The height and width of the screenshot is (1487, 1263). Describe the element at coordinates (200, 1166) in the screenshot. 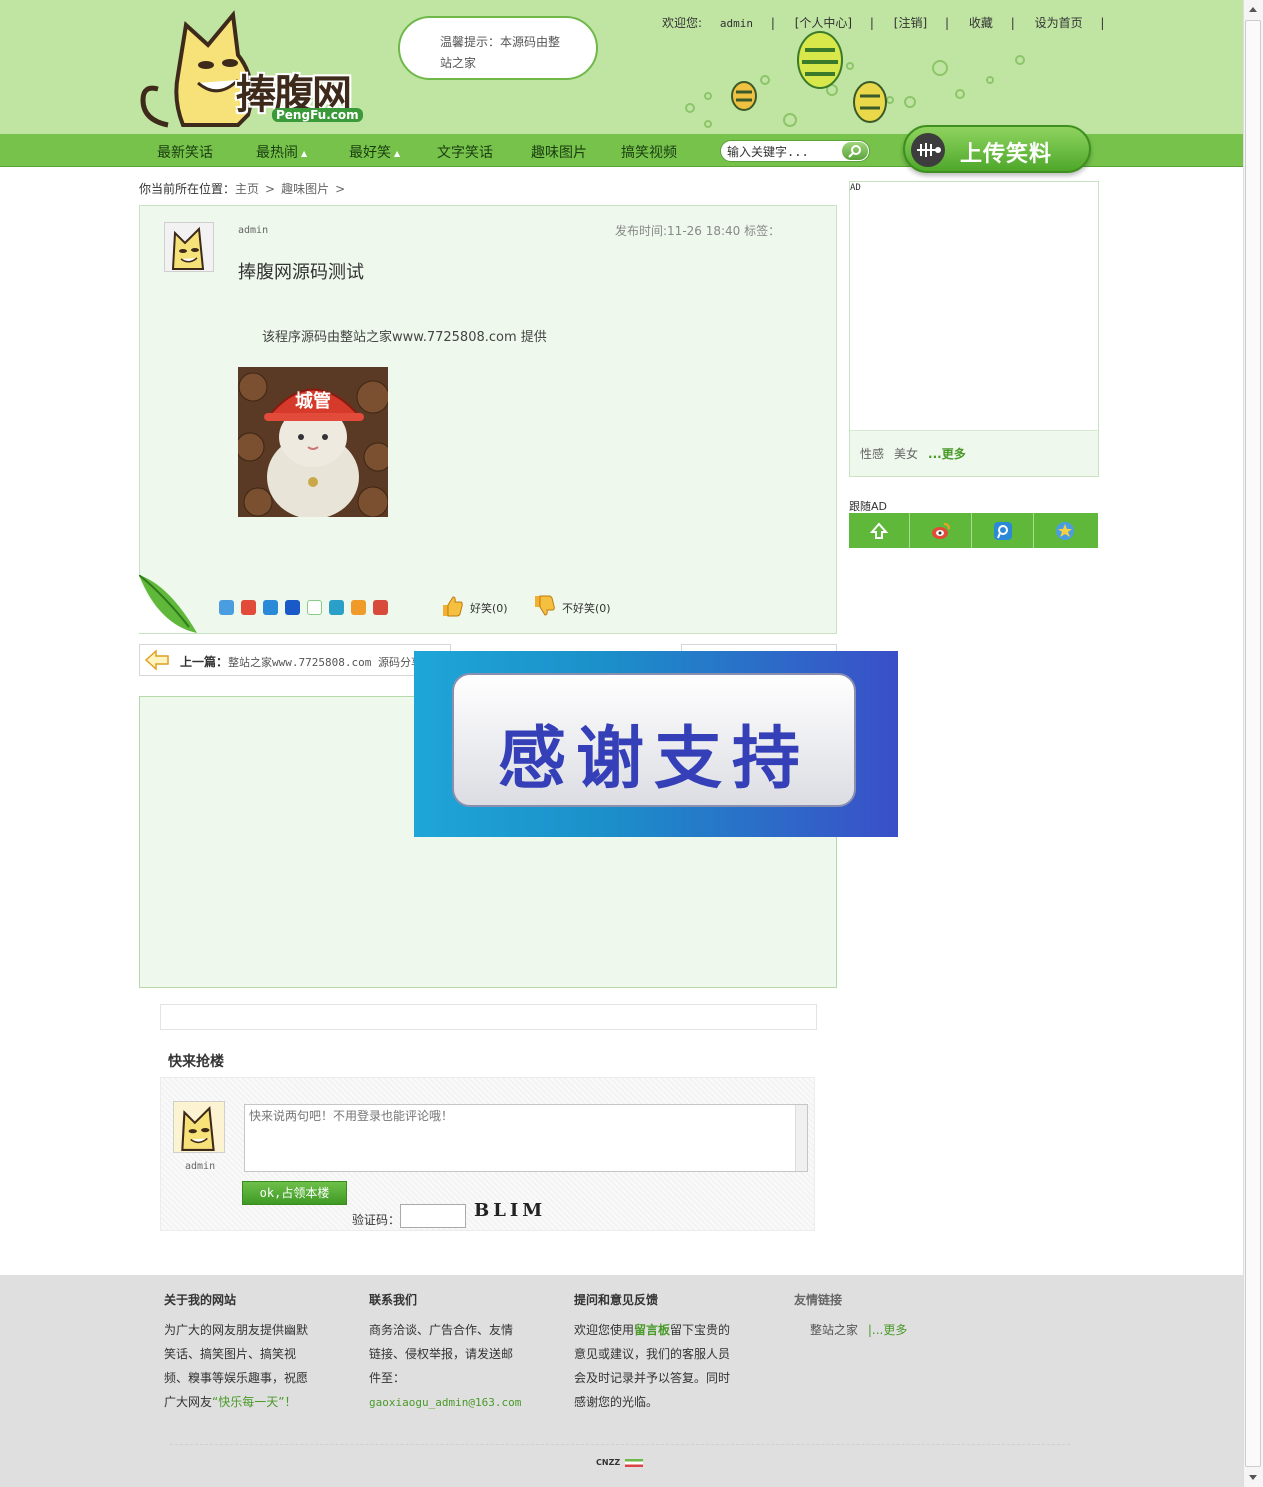

I see `comment-username: admin` at that location.